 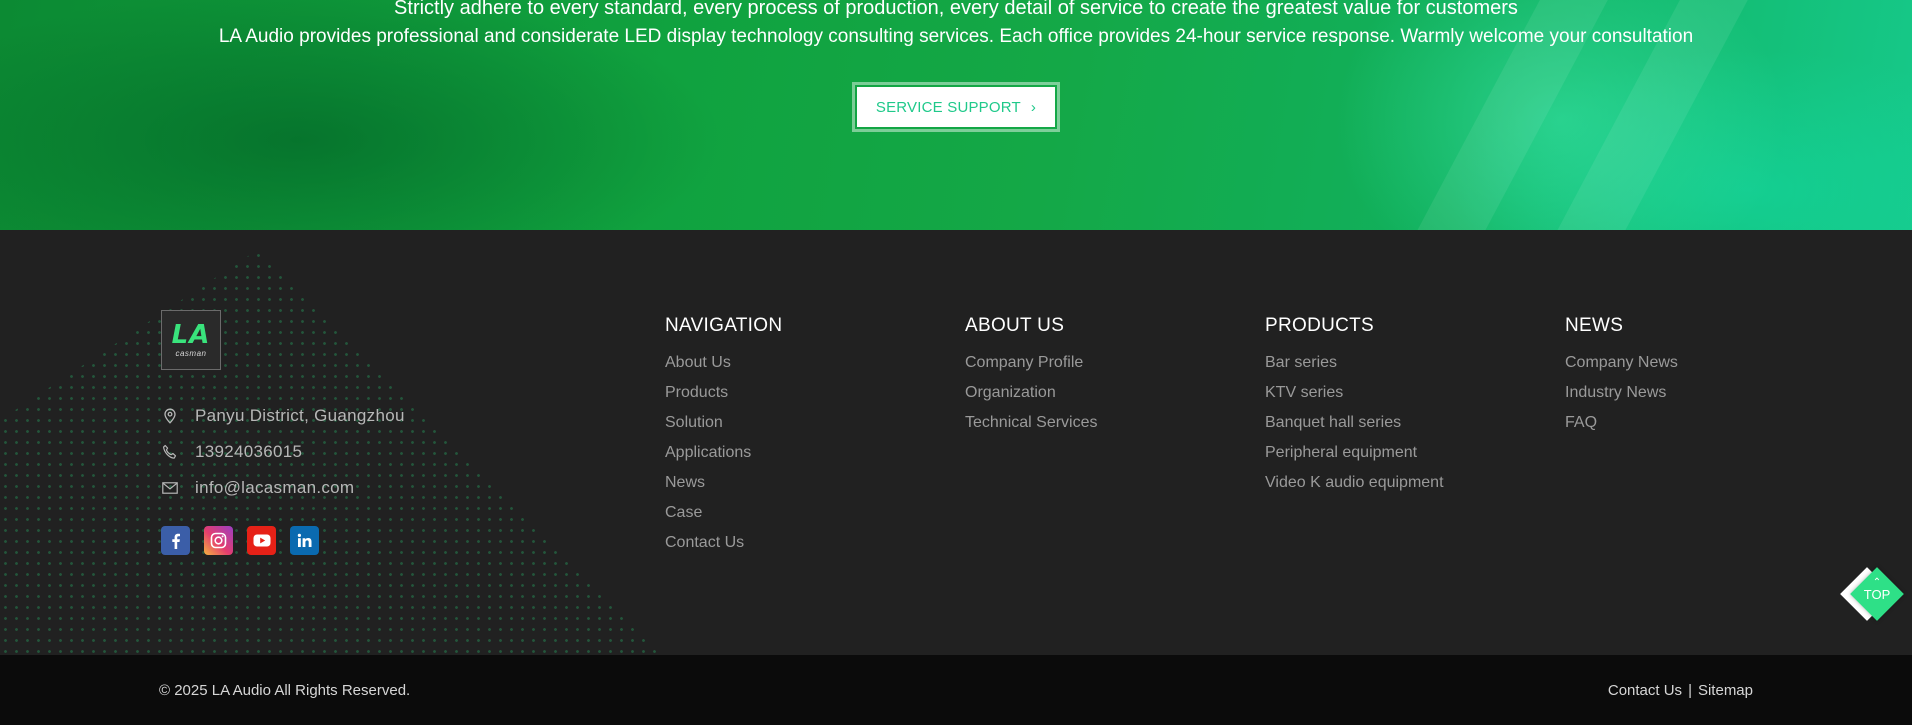 I want to click on back-to-top-label: ⌃ TOP, so click(x=1877, y=590).